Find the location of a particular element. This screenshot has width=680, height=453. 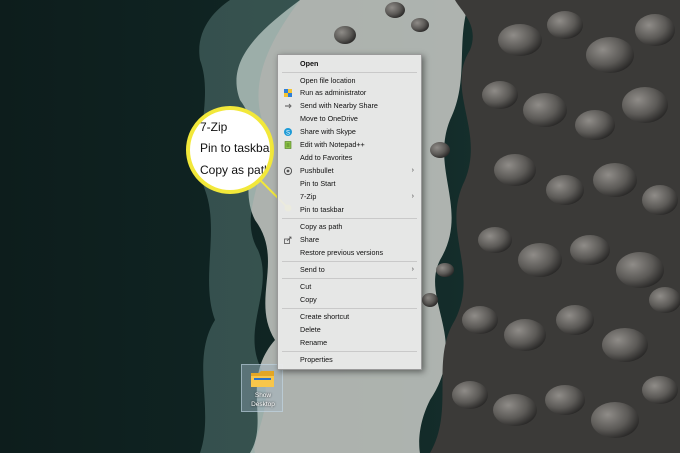

menu-item-pin-to-start: Pin to Start is located at coordinates (349, 184).